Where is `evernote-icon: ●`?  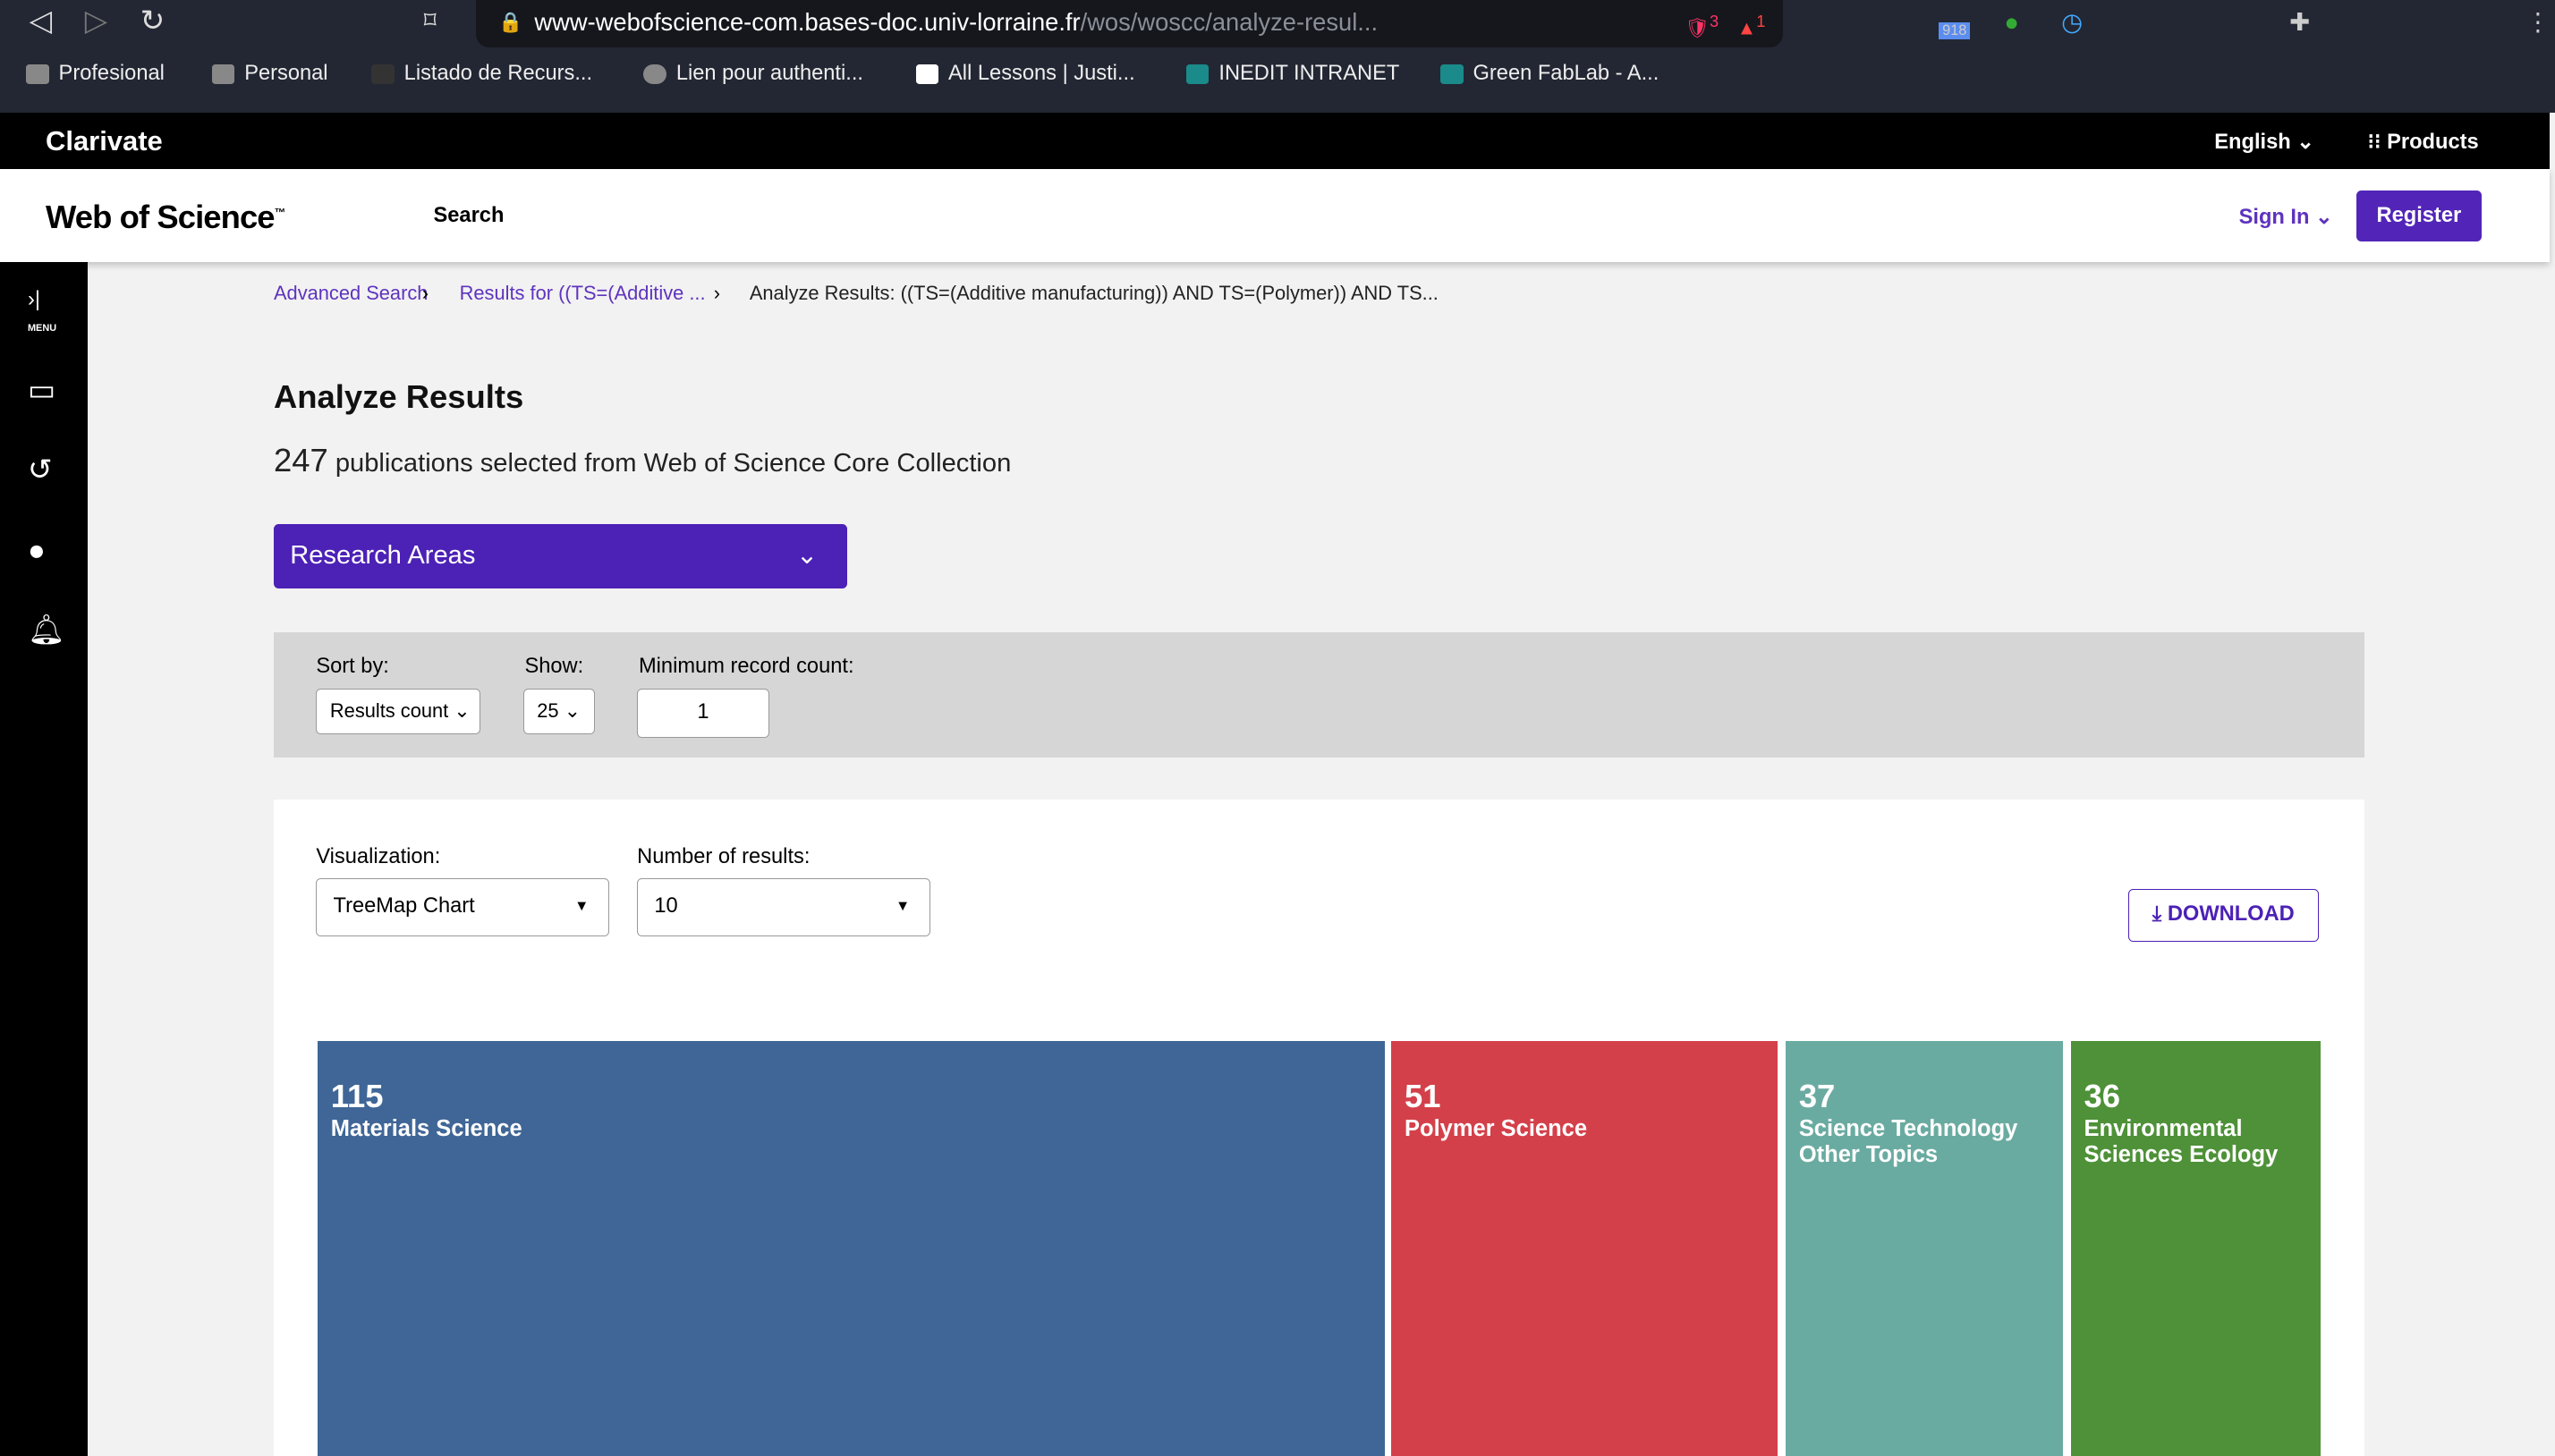
evernote-icon: ● is located at coordinates (2011, 22).